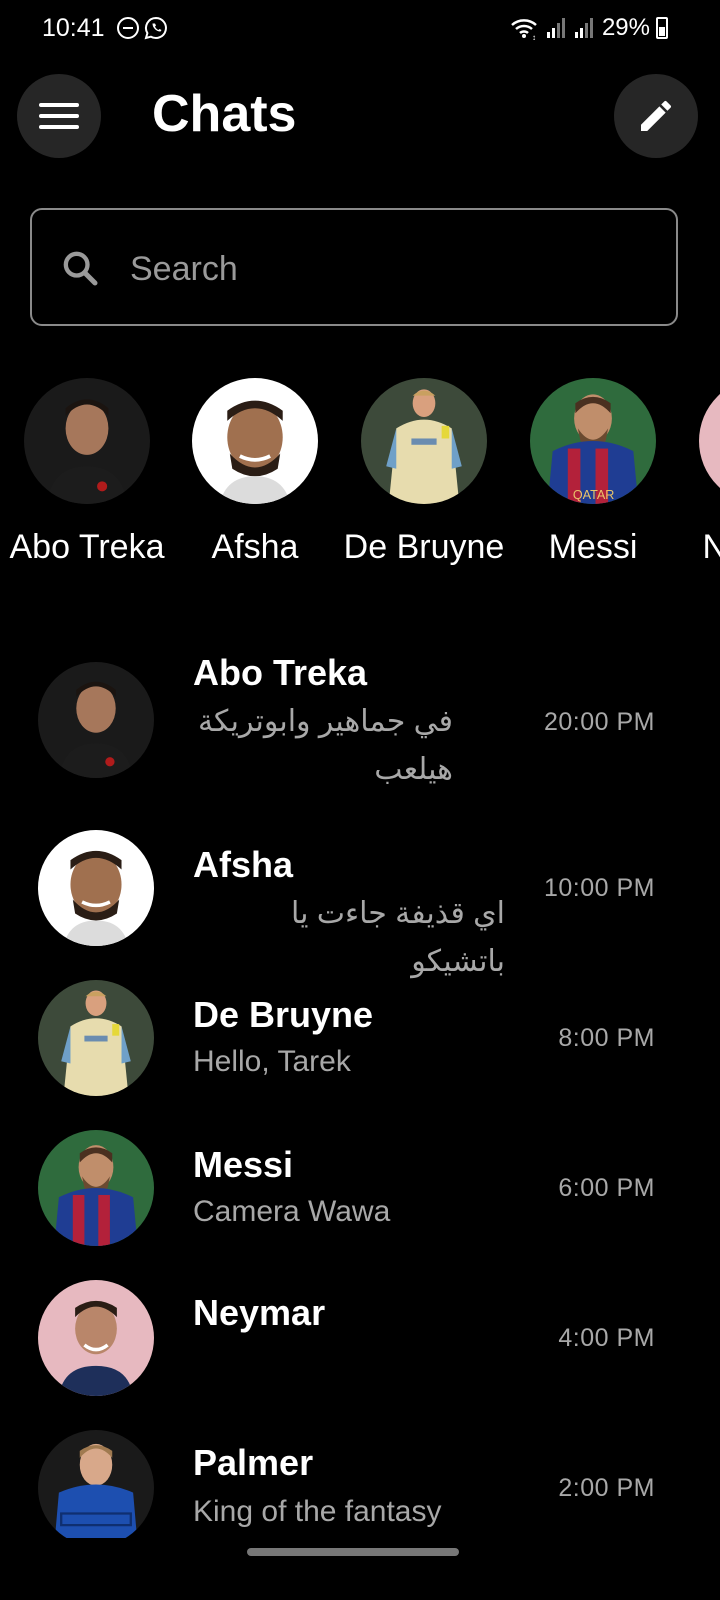 This screenshot has width=720, height=1600. Describe the element at coordinates (555, 28) in the screenshot. I see `signal-icon` at that location.